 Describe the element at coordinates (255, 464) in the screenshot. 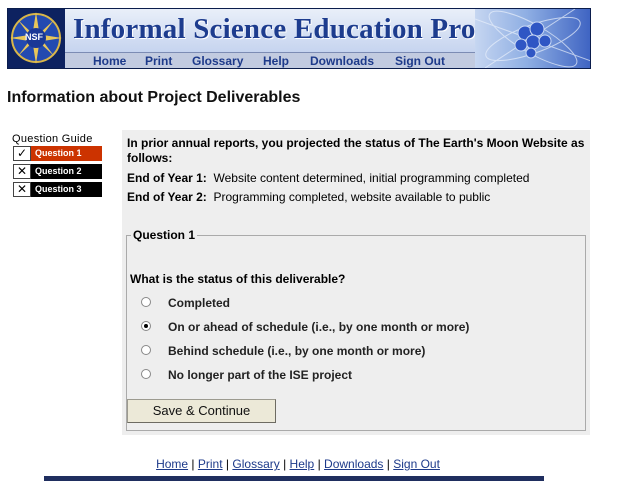

I see `footer-glossary-link: Glossary` at that location.